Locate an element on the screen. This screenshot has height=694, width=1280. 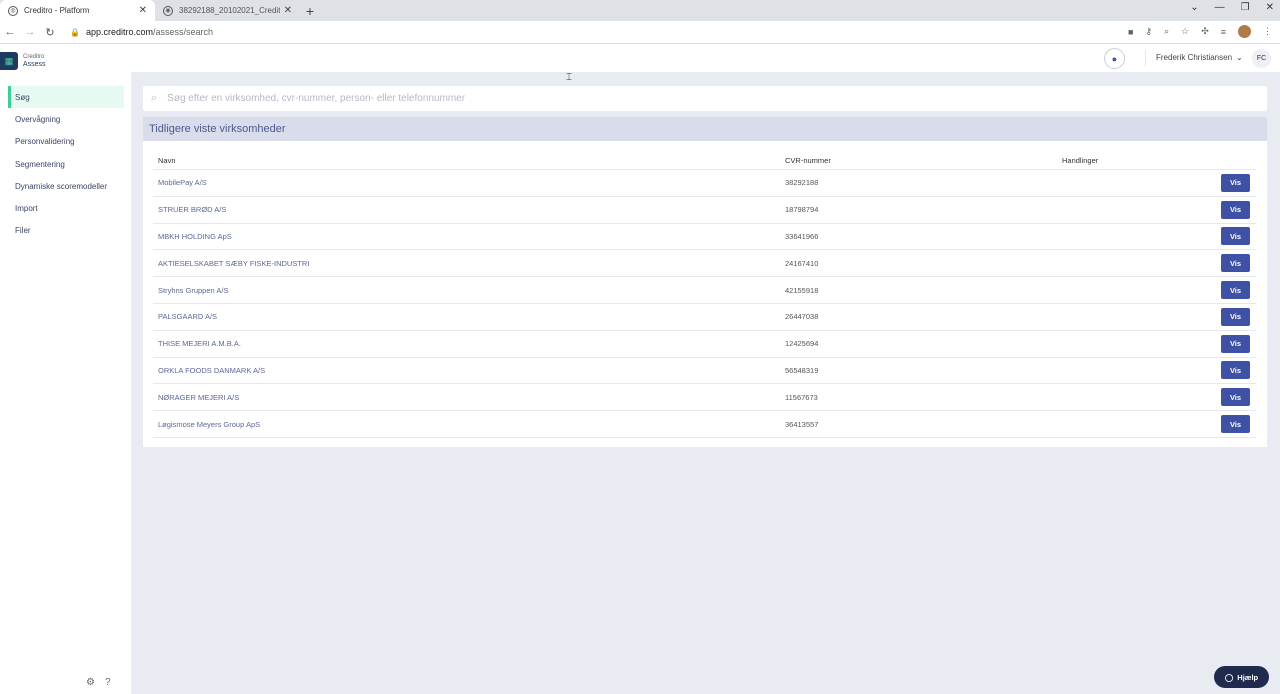
tab-search-icon: ⌄ is located at coordinates (1194, 7).